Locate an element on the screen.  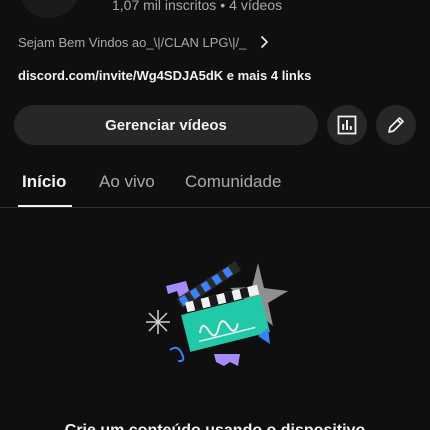
channel-avatar is located at coordinates (49, 9).